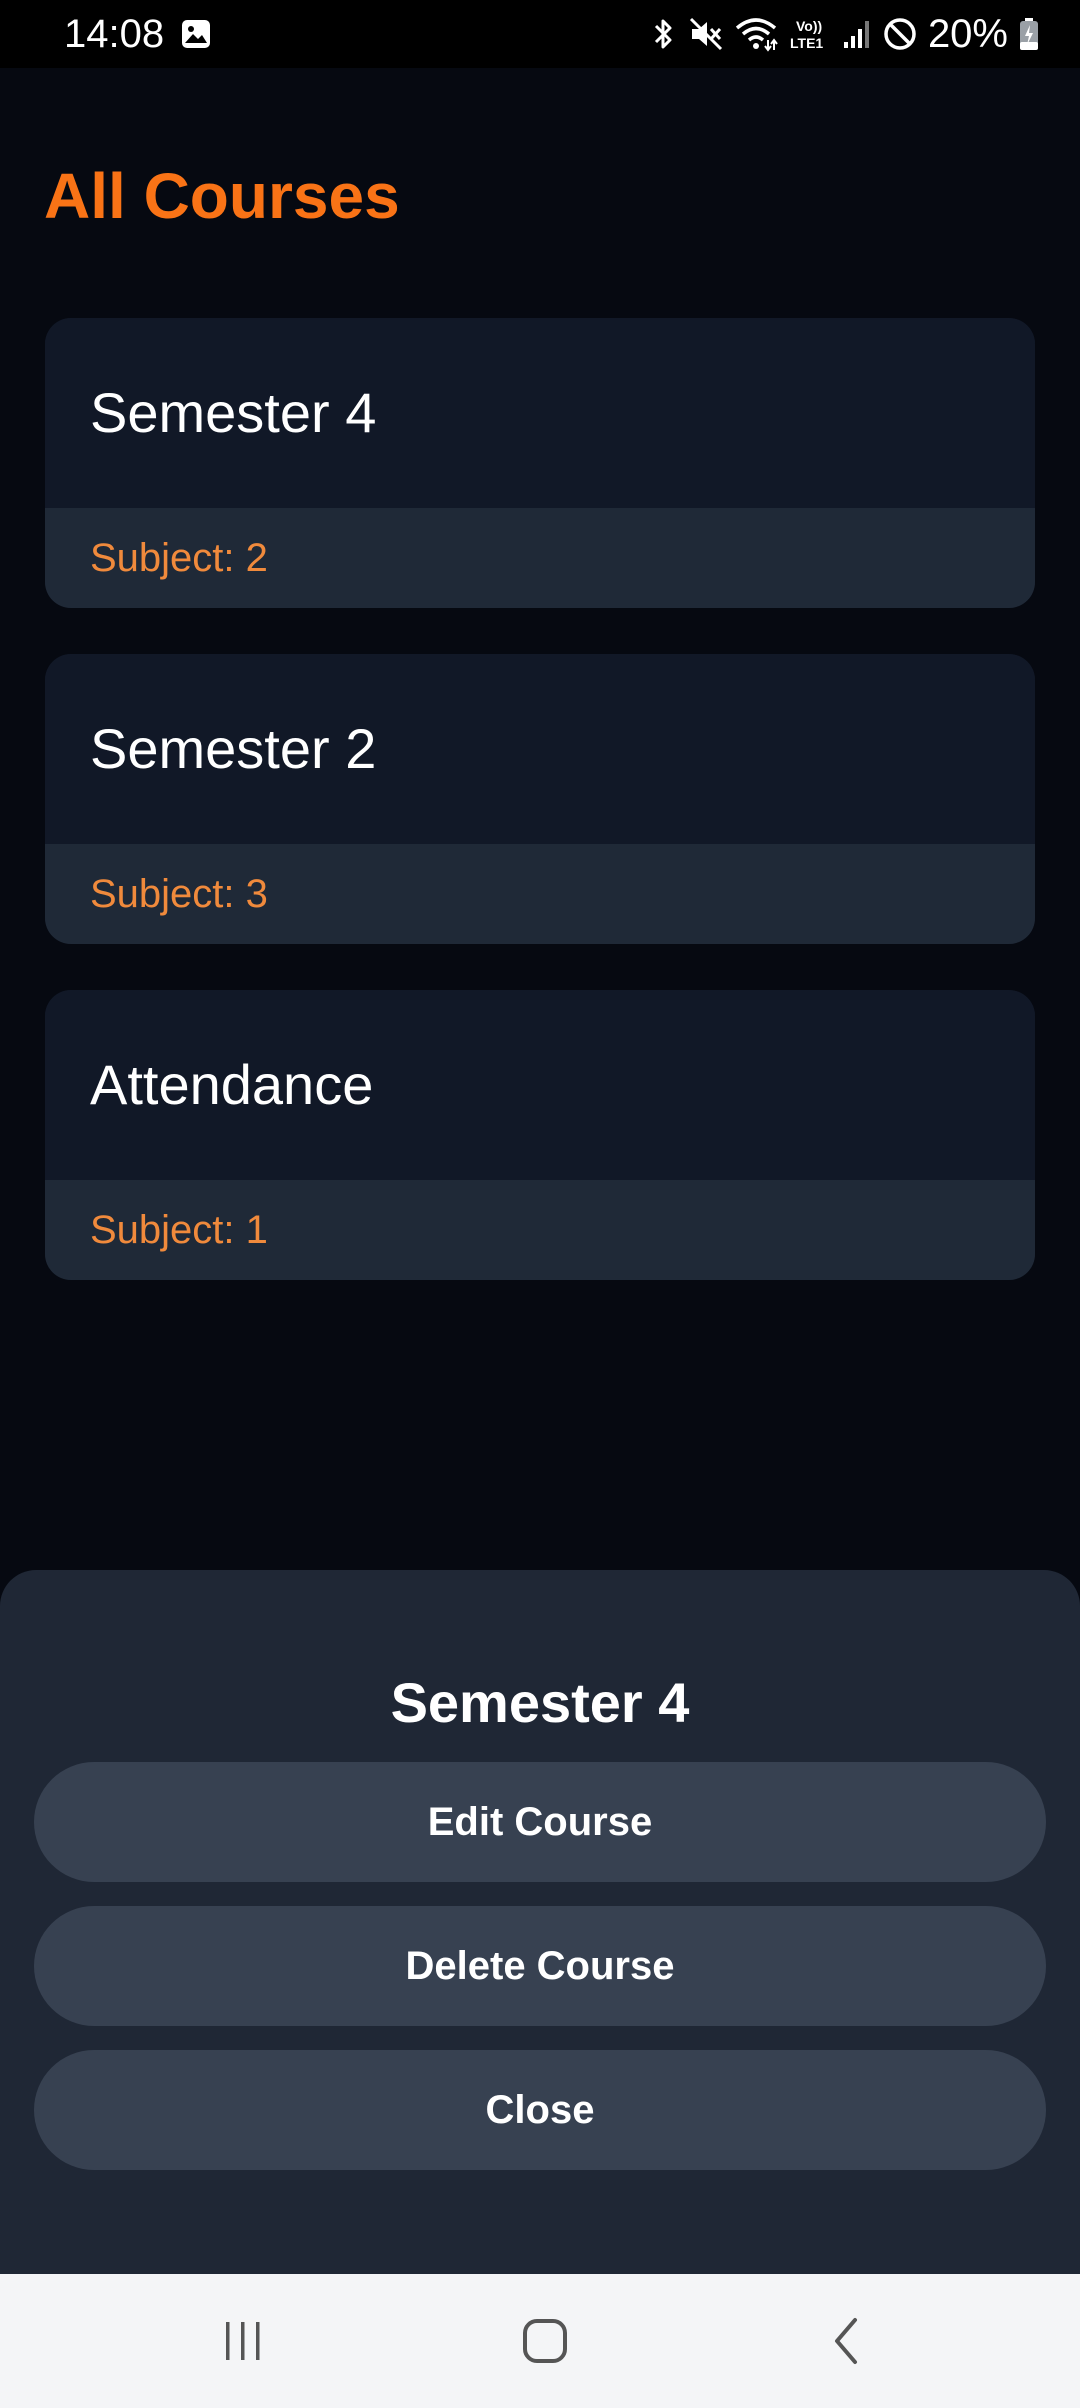 The image size is (1080, 2408). I want to click on edit-course-button: Edit Course, so click(540, 1822).